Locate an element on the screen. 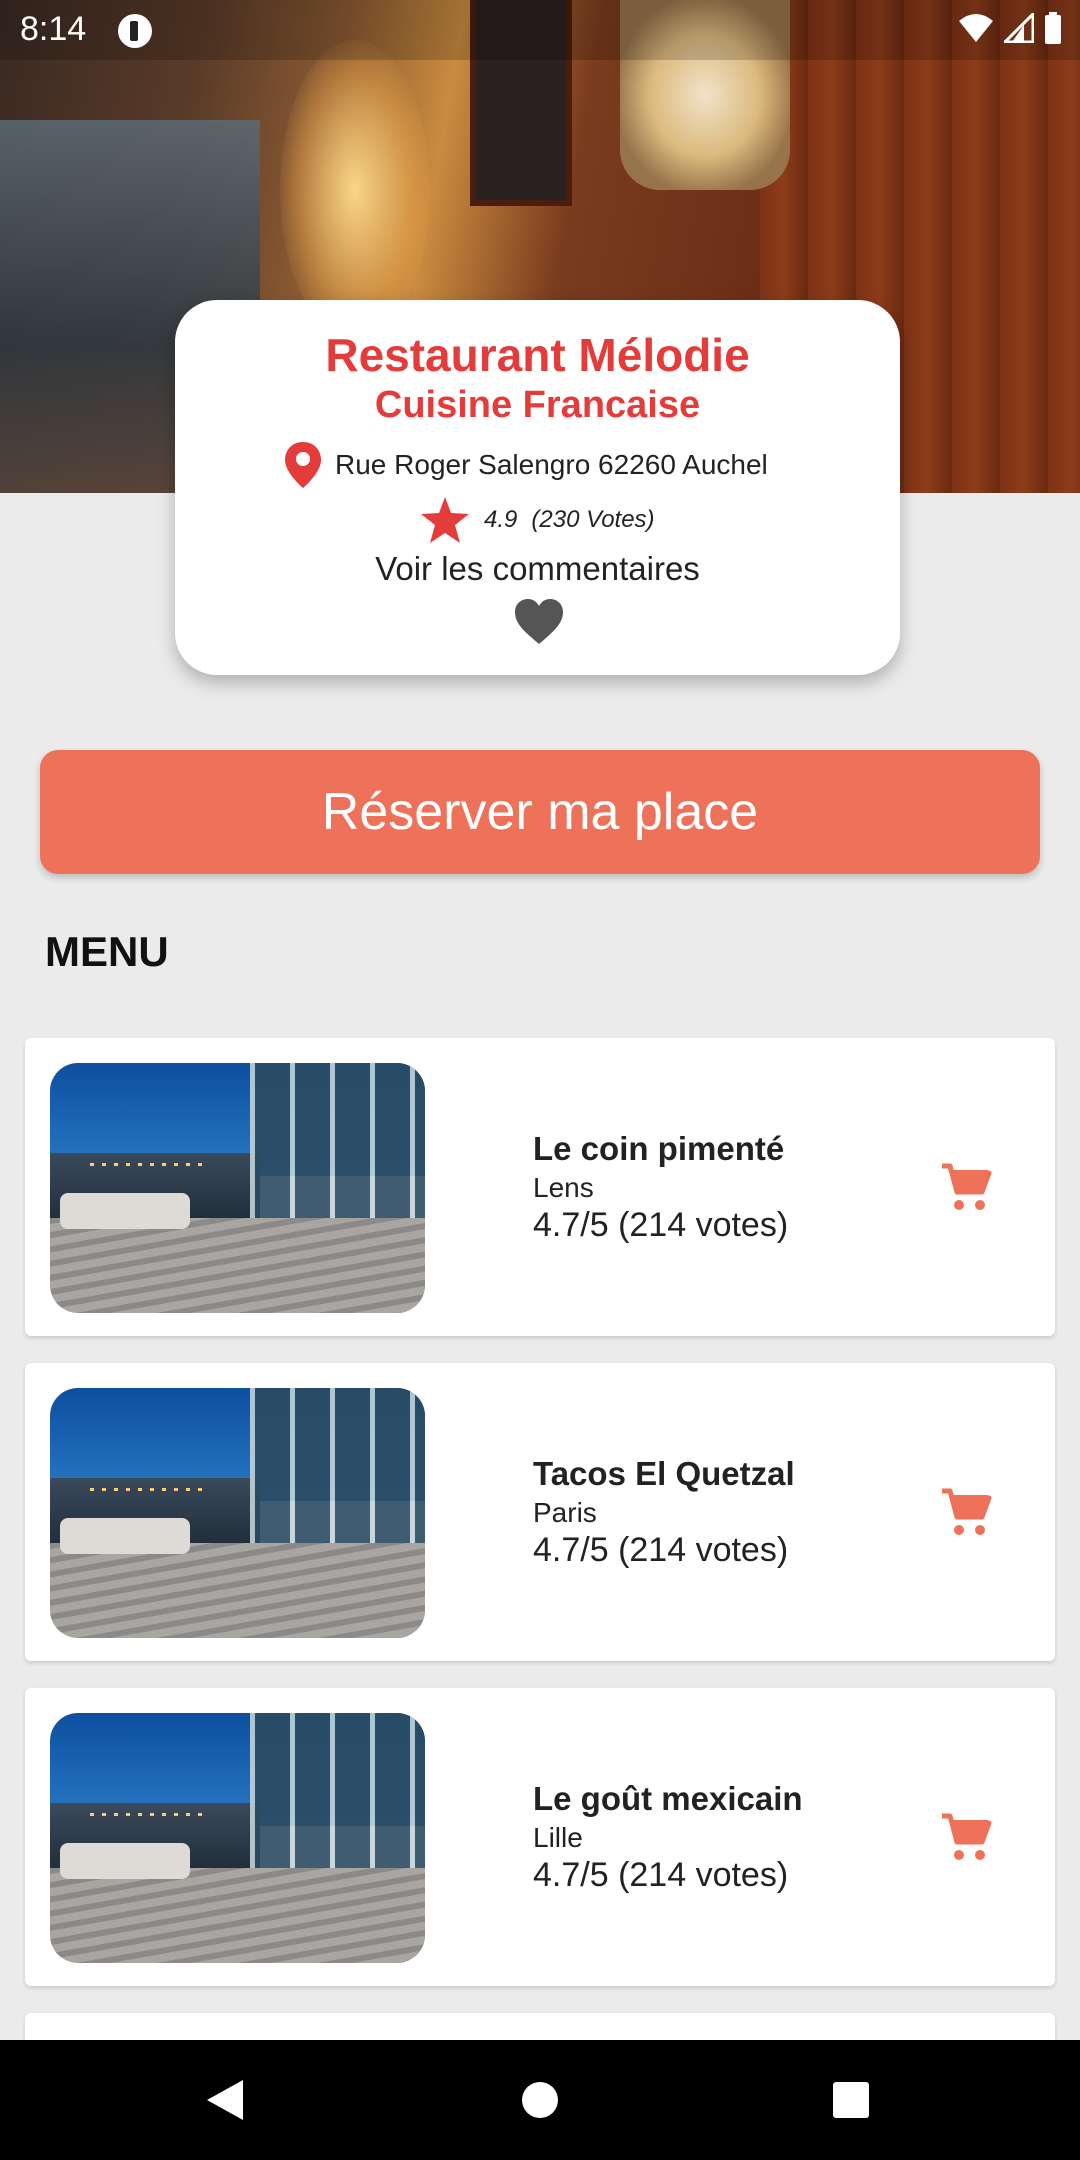  view-comments-link: Voir les commentaires is located at coordinates (537, 569).